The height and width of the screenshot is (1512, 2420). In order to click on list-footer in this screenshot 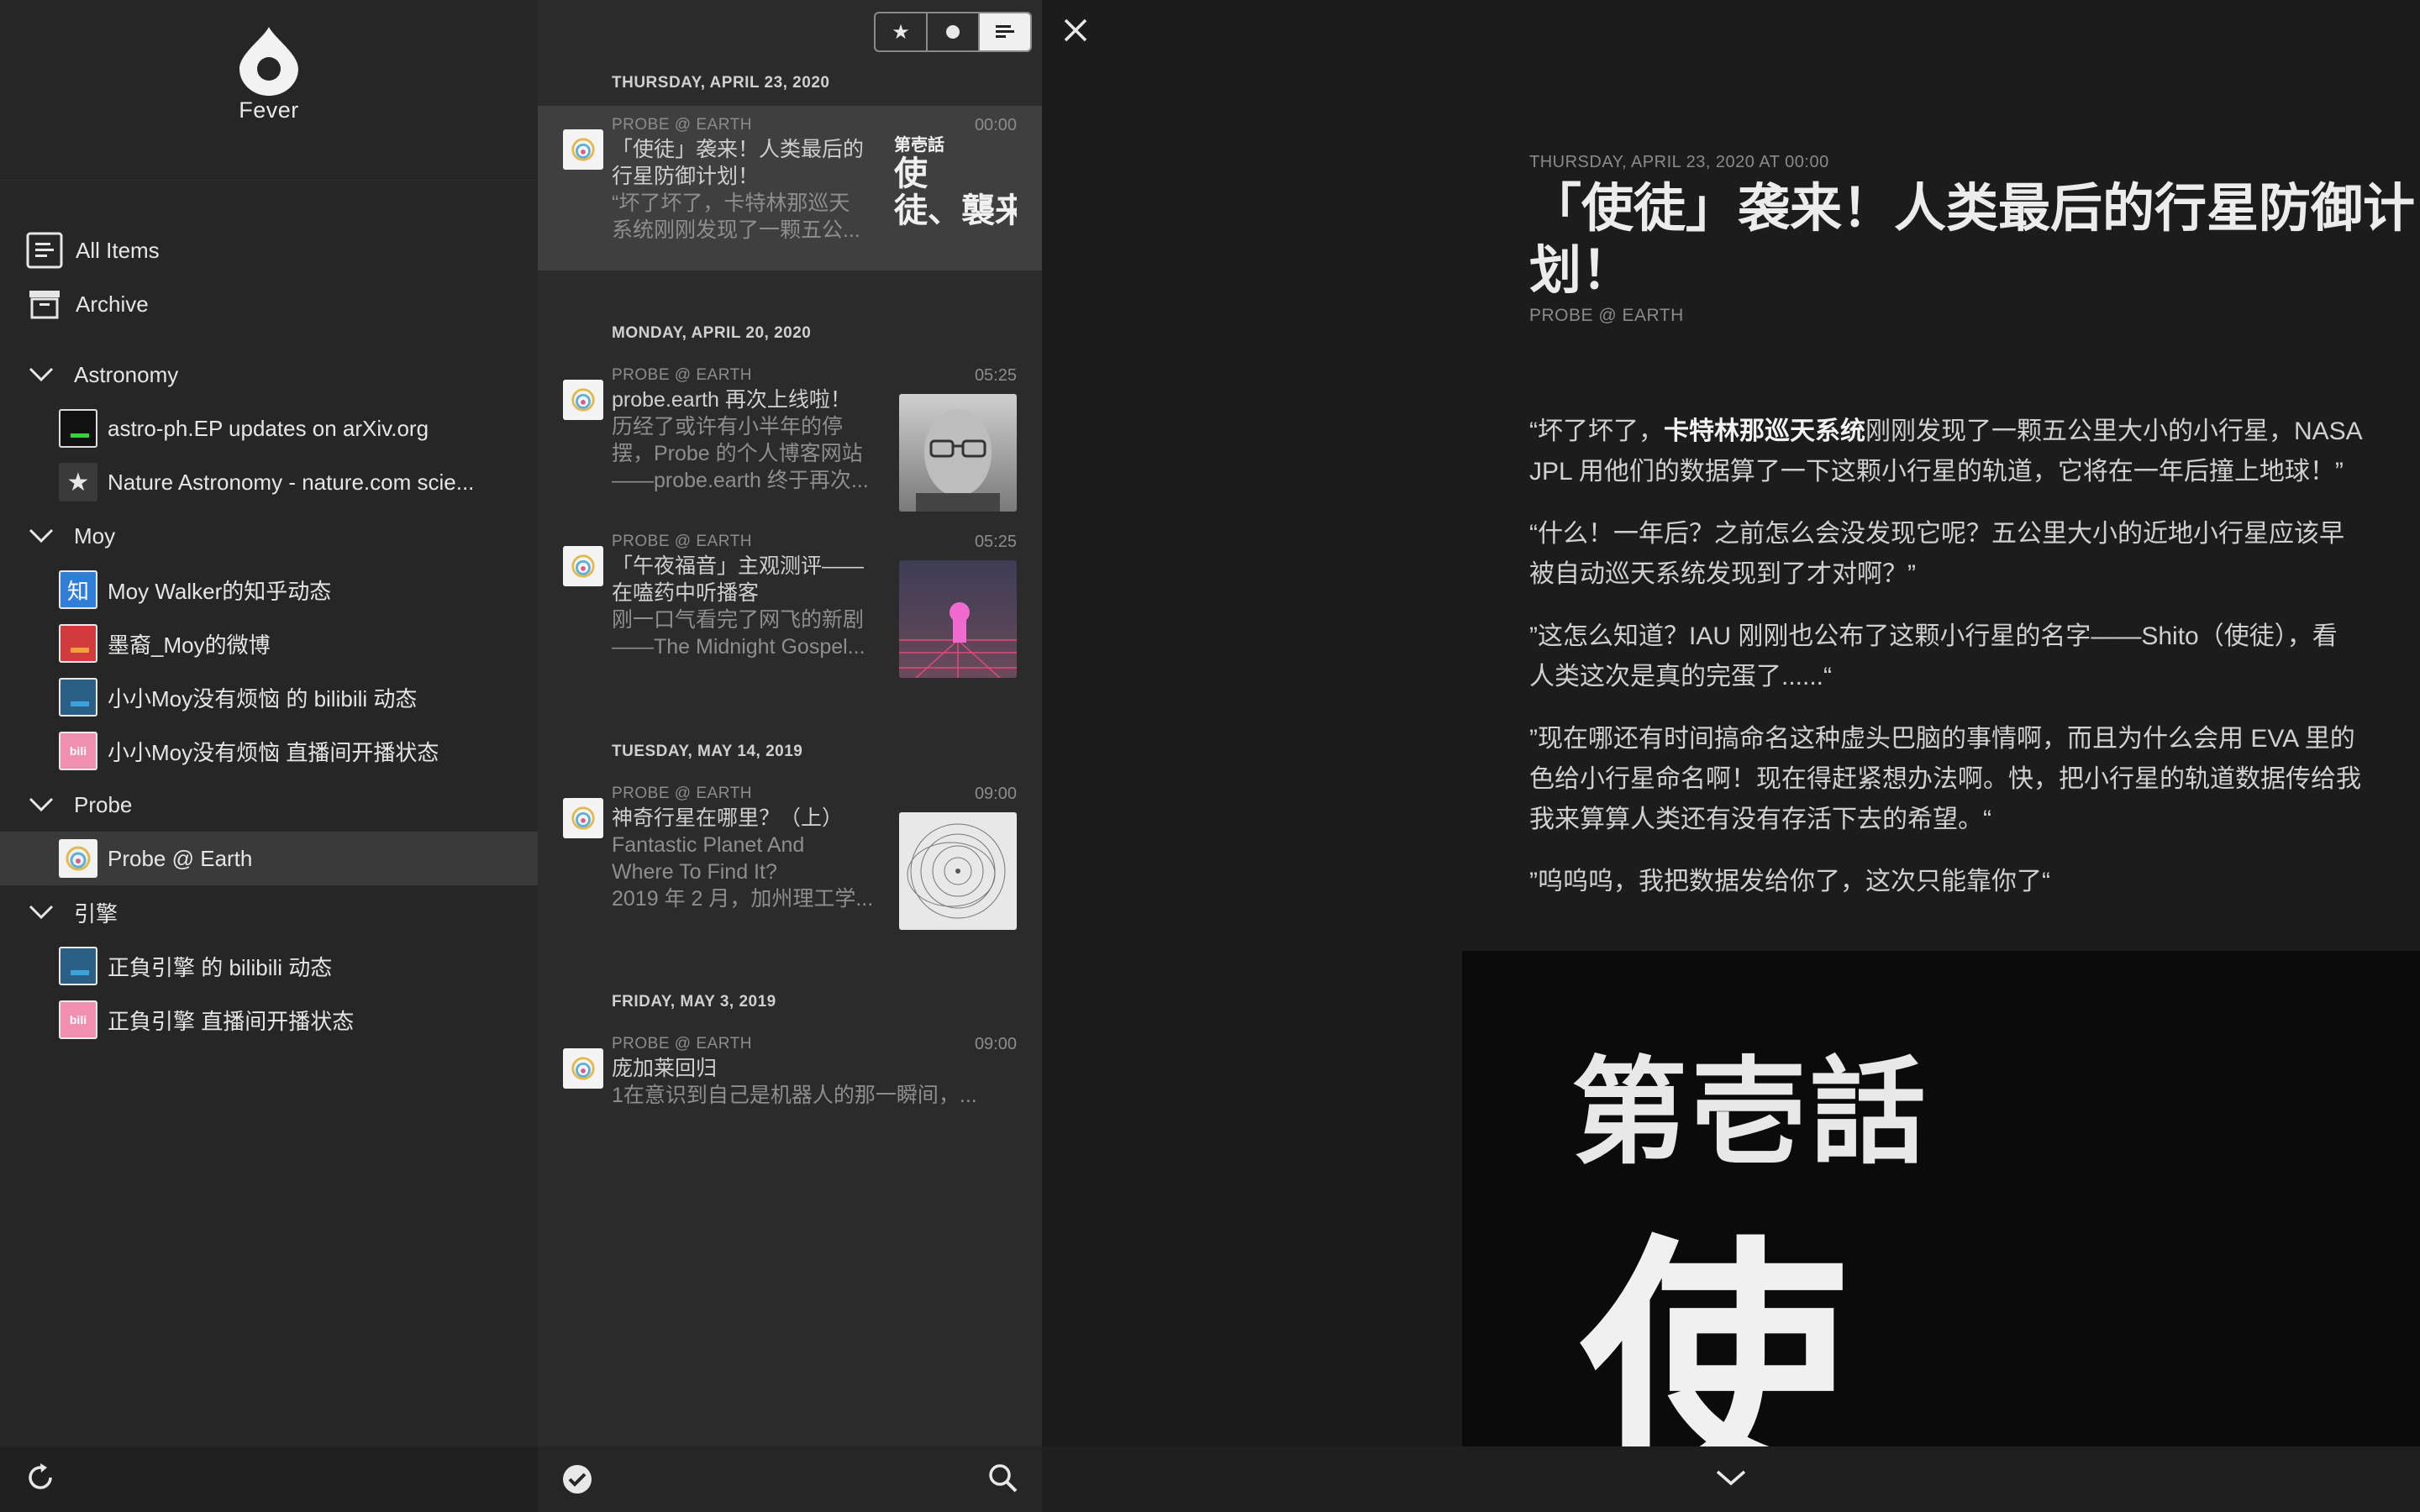, I will do `click(790, 1479)`.